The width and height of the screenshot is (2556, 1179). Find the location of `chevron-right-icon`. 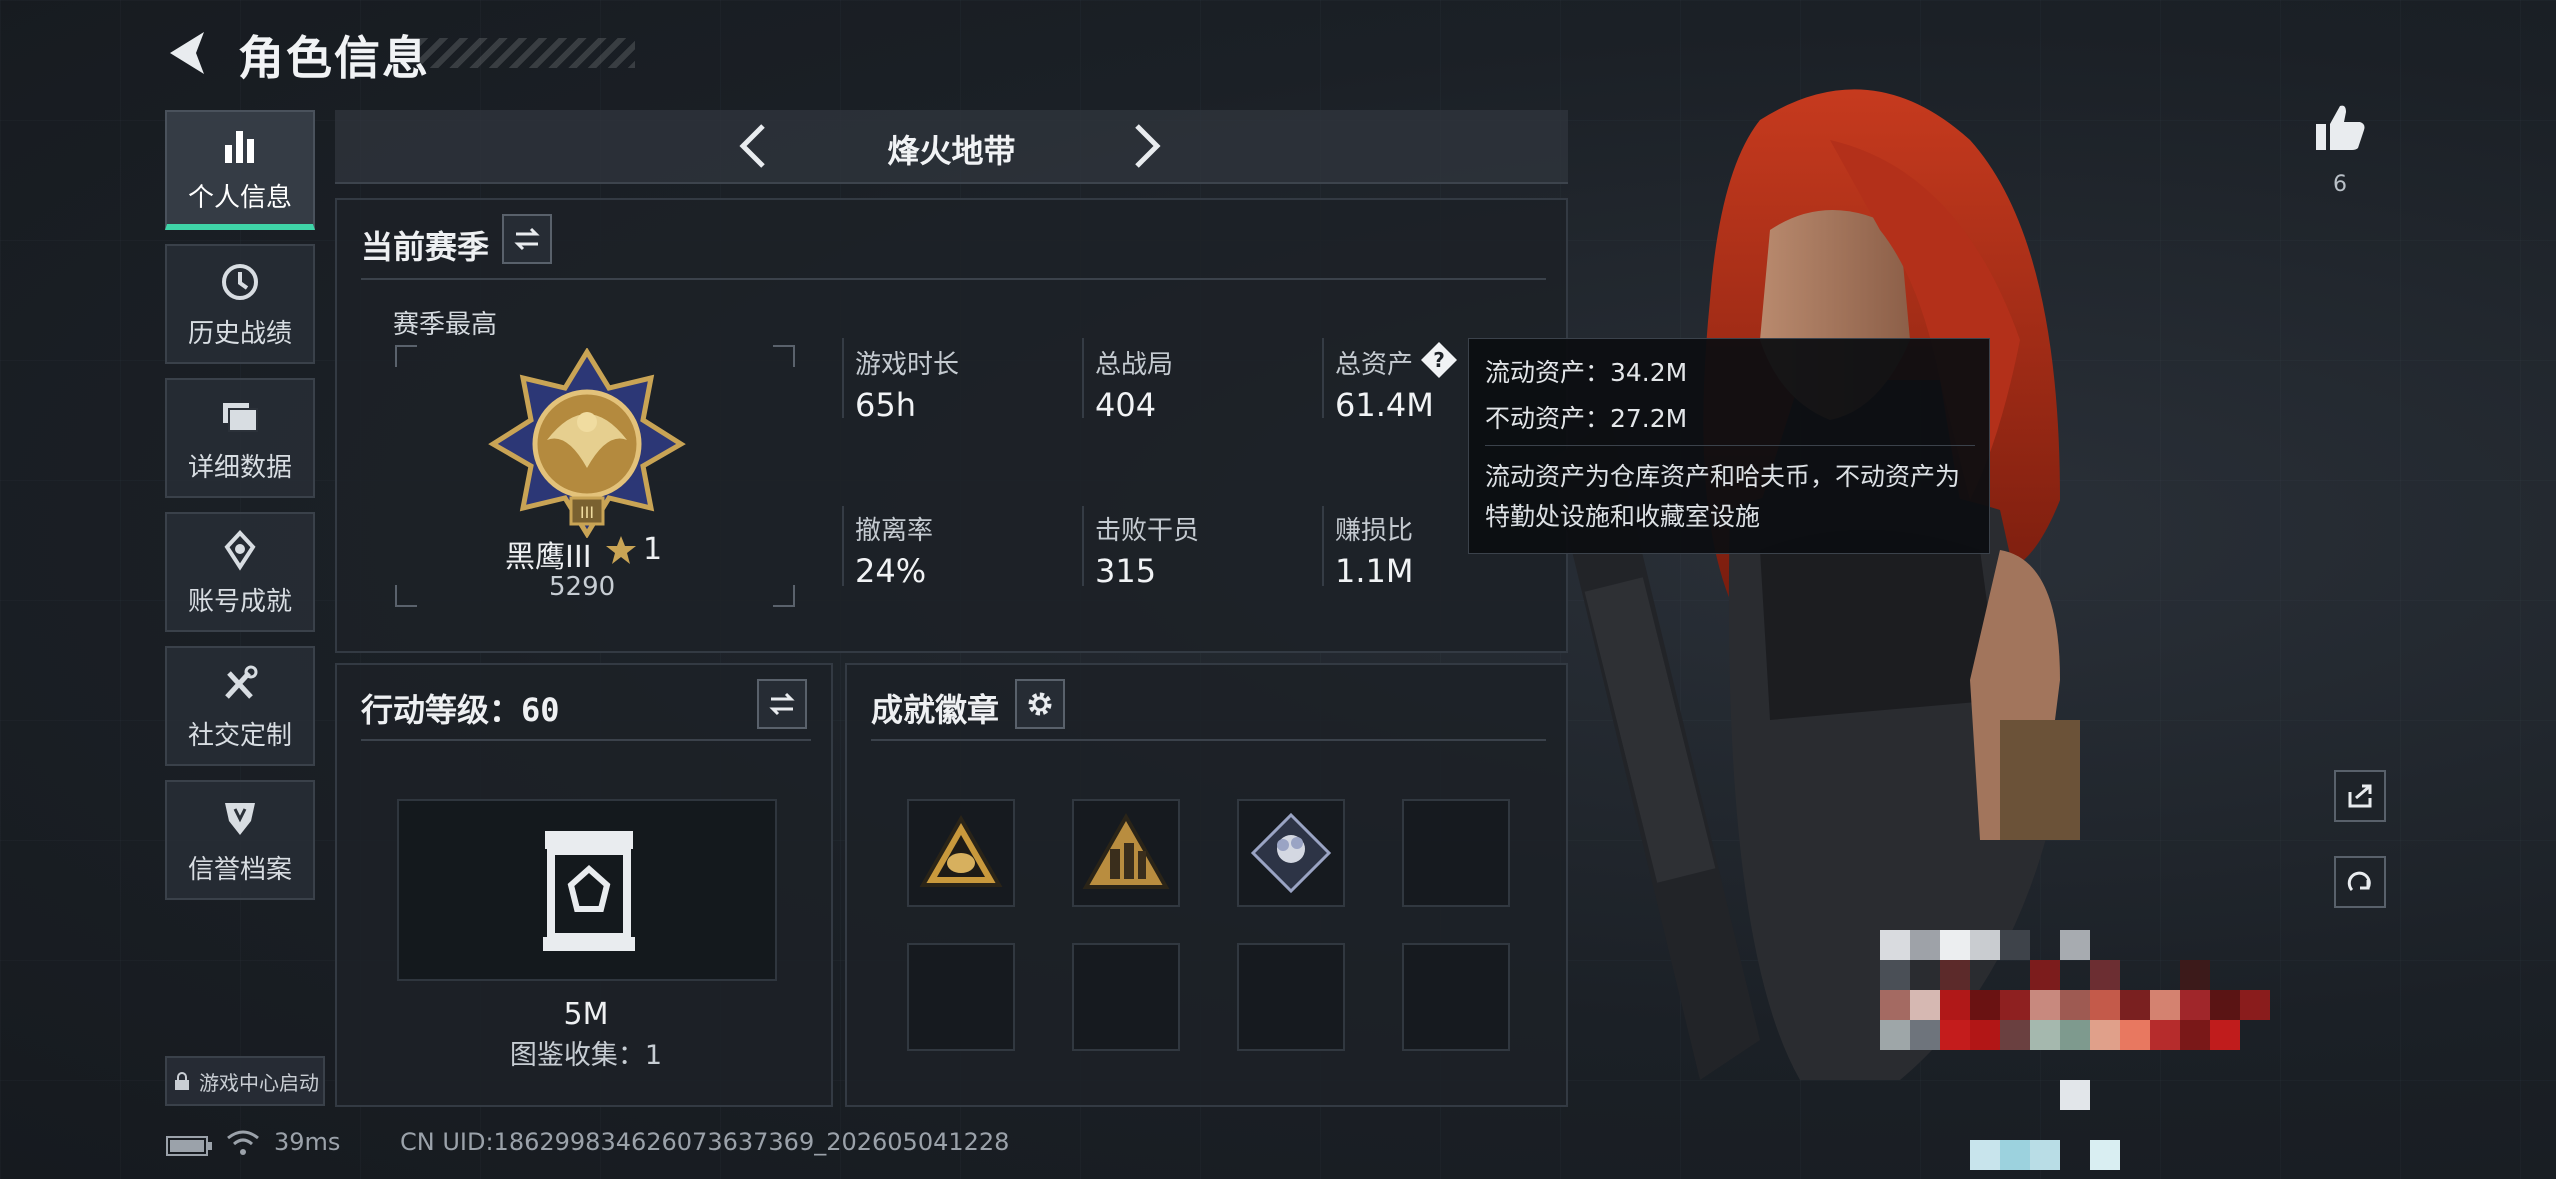

chevron-right-icon is located at coordinates (1148, 146).